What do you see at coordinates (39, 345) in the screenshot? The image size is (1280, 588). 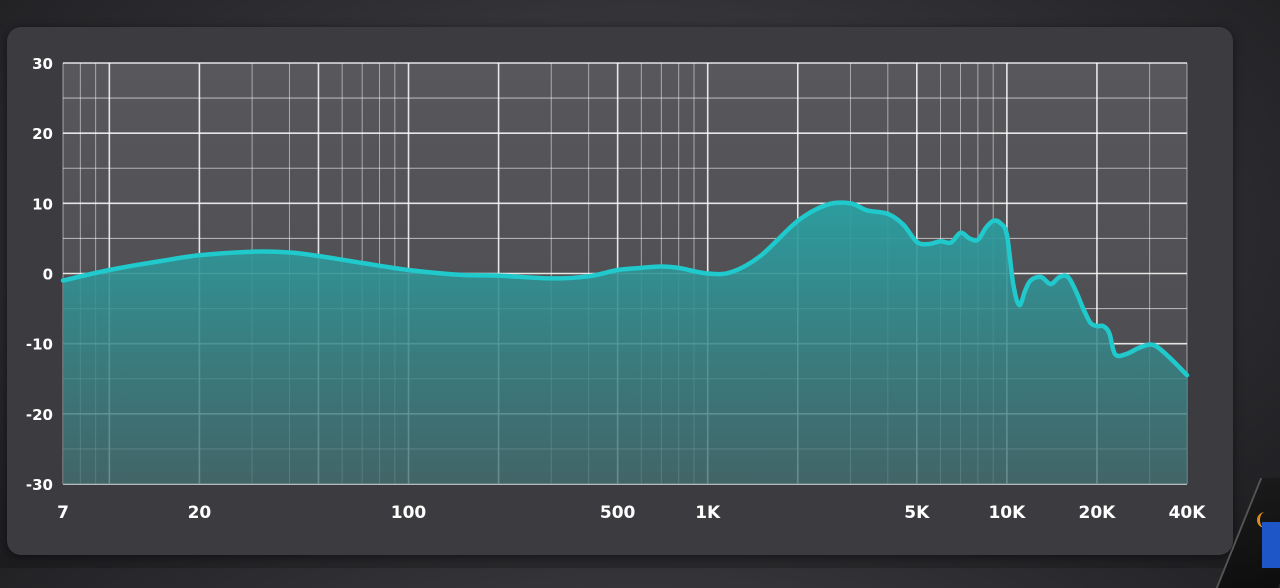 I see `y-tick-label: -10` at bounding box center [39, 345].